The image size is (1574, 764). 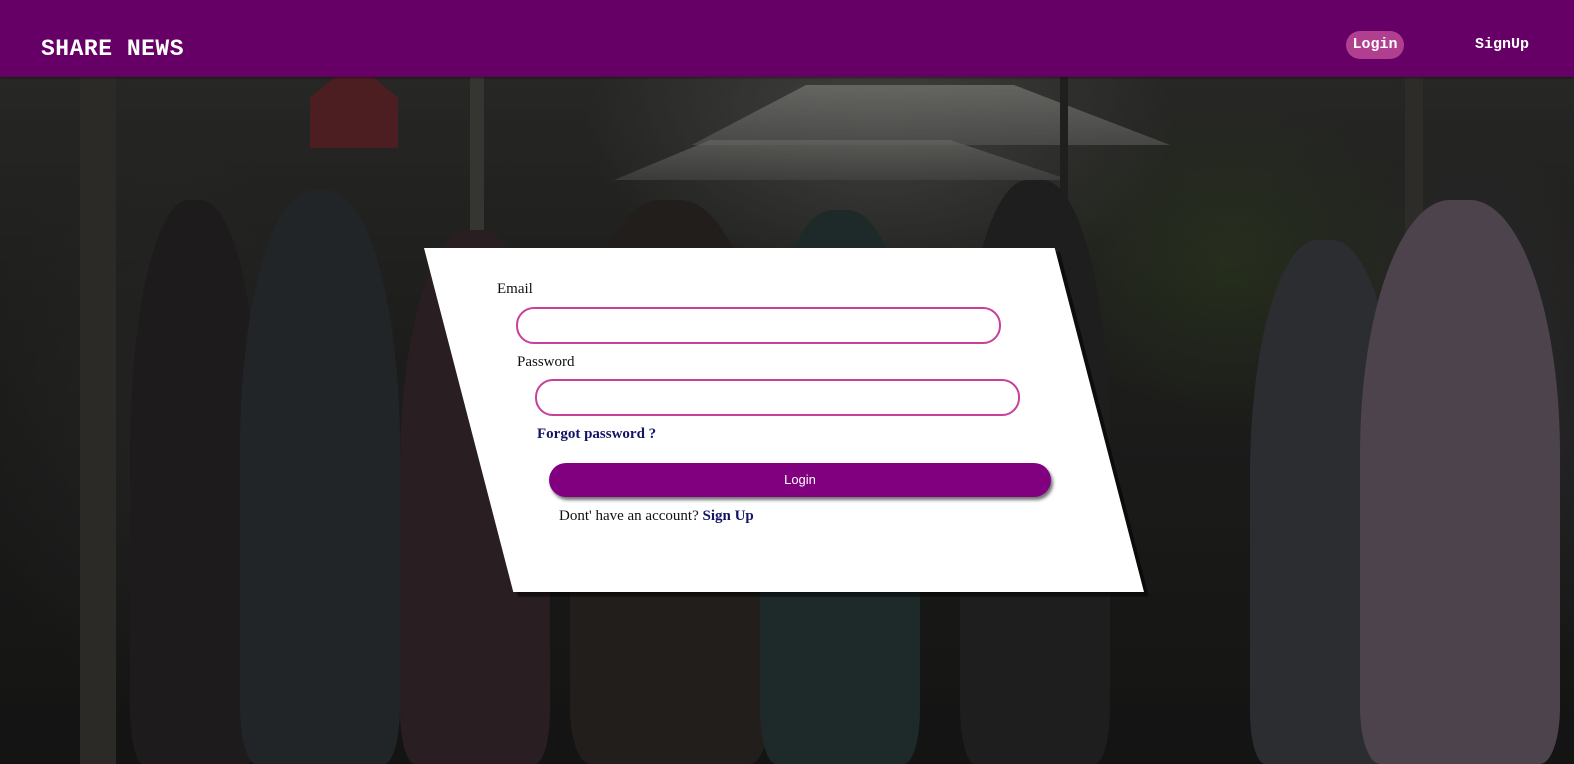 I want to click on signup-prompt: Dont' have an account? Sign Up, so click(x=656, y=516).